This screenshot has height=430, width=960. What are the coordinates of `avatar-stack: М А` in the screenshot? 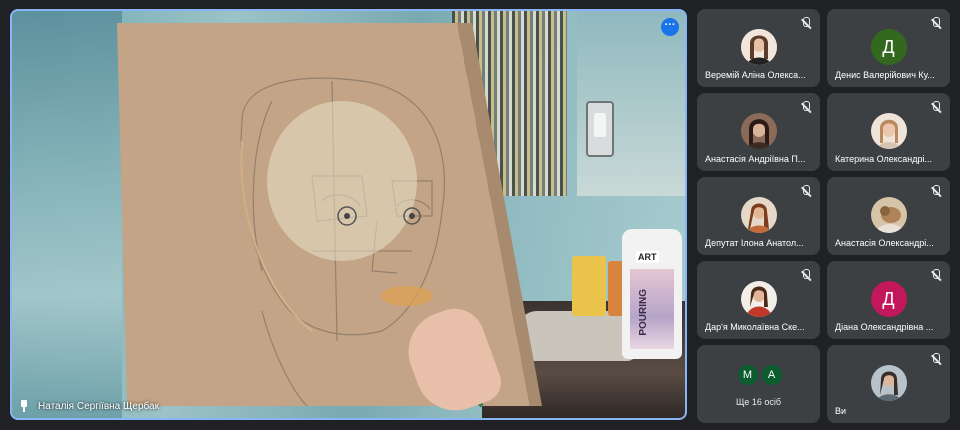 It's located at (759, 375).